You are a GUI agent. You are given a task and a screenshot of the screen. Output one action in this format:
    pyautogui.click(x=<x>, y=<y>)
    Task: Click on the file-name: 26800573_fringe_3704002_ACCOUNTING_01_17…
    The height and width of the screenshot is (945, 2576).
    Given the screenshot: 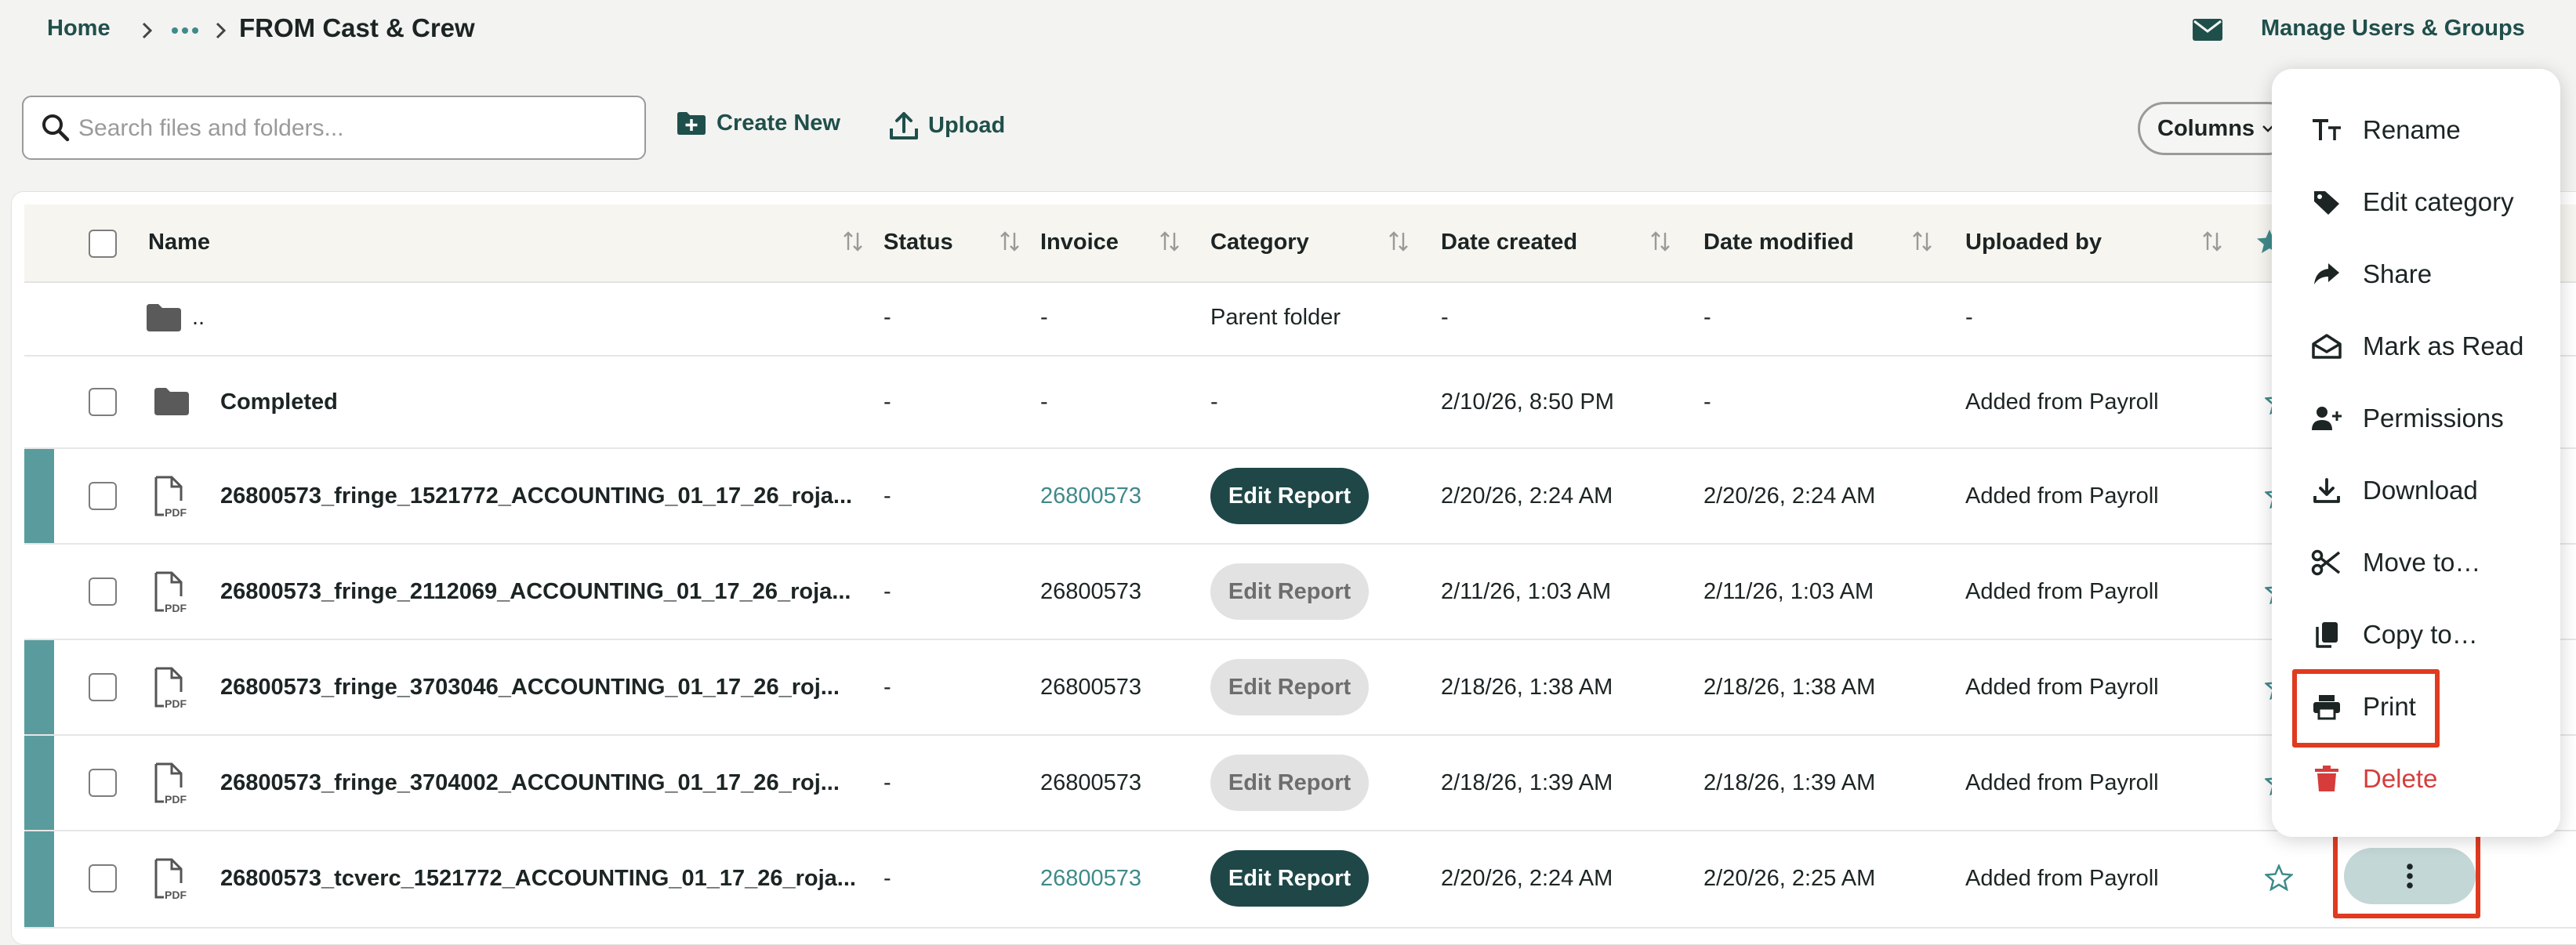 What is the action you would take?
    pyautogui.click(x=530, y=783)
    